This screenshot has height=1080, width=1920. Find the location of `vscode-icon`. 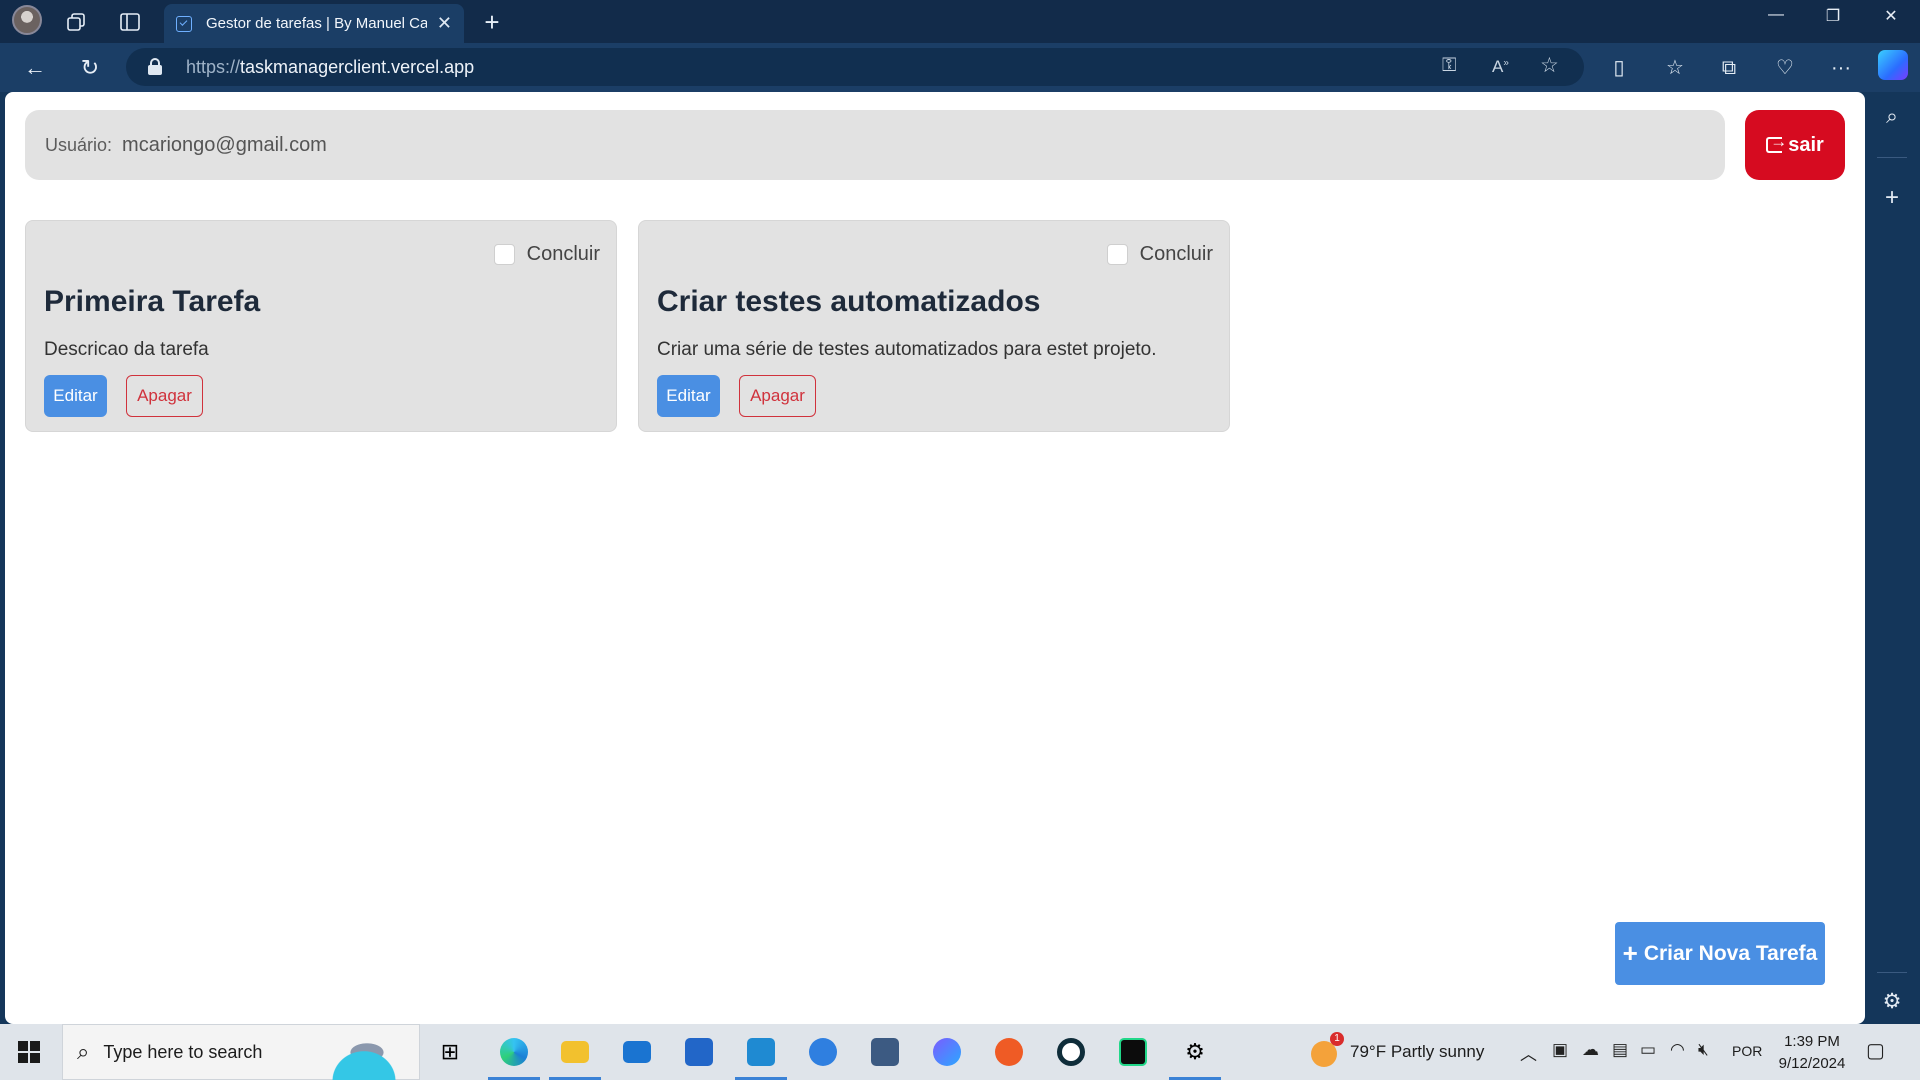

vscode-icon is located at coordinates (761, 1056).